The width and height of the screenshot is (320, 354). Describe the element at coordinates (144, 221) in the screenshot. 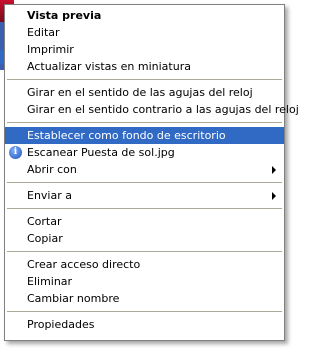

I see `menu-item-cortar: Cortar` at that location.